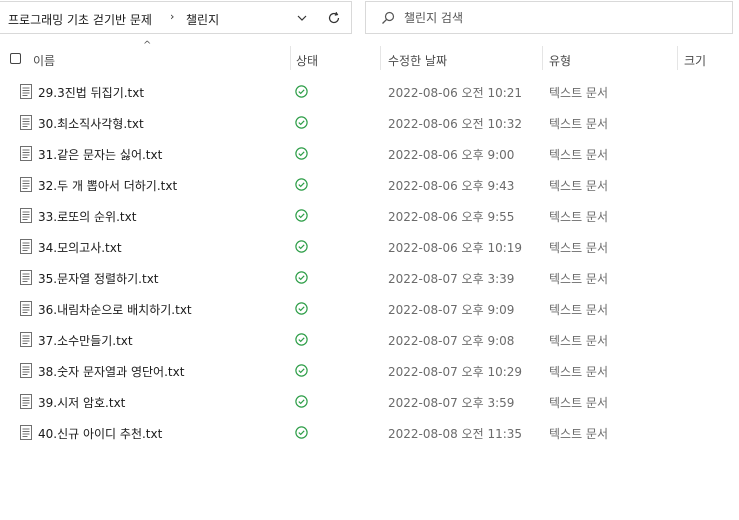 The width and height of the screenshot is (739, 520). Describe the element at coordinates (100, 434) in the screenshot. I see `file-name: 40.신규 아이디 추천.txt` at that location.